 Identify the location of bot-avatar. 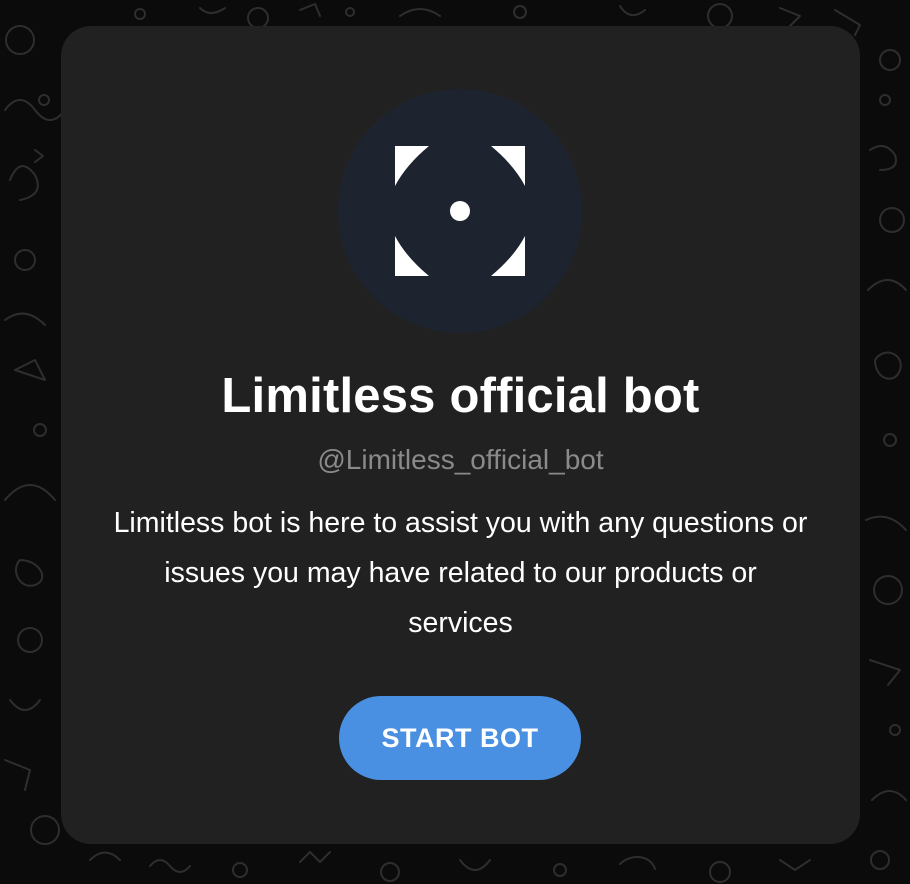
(460, 211).